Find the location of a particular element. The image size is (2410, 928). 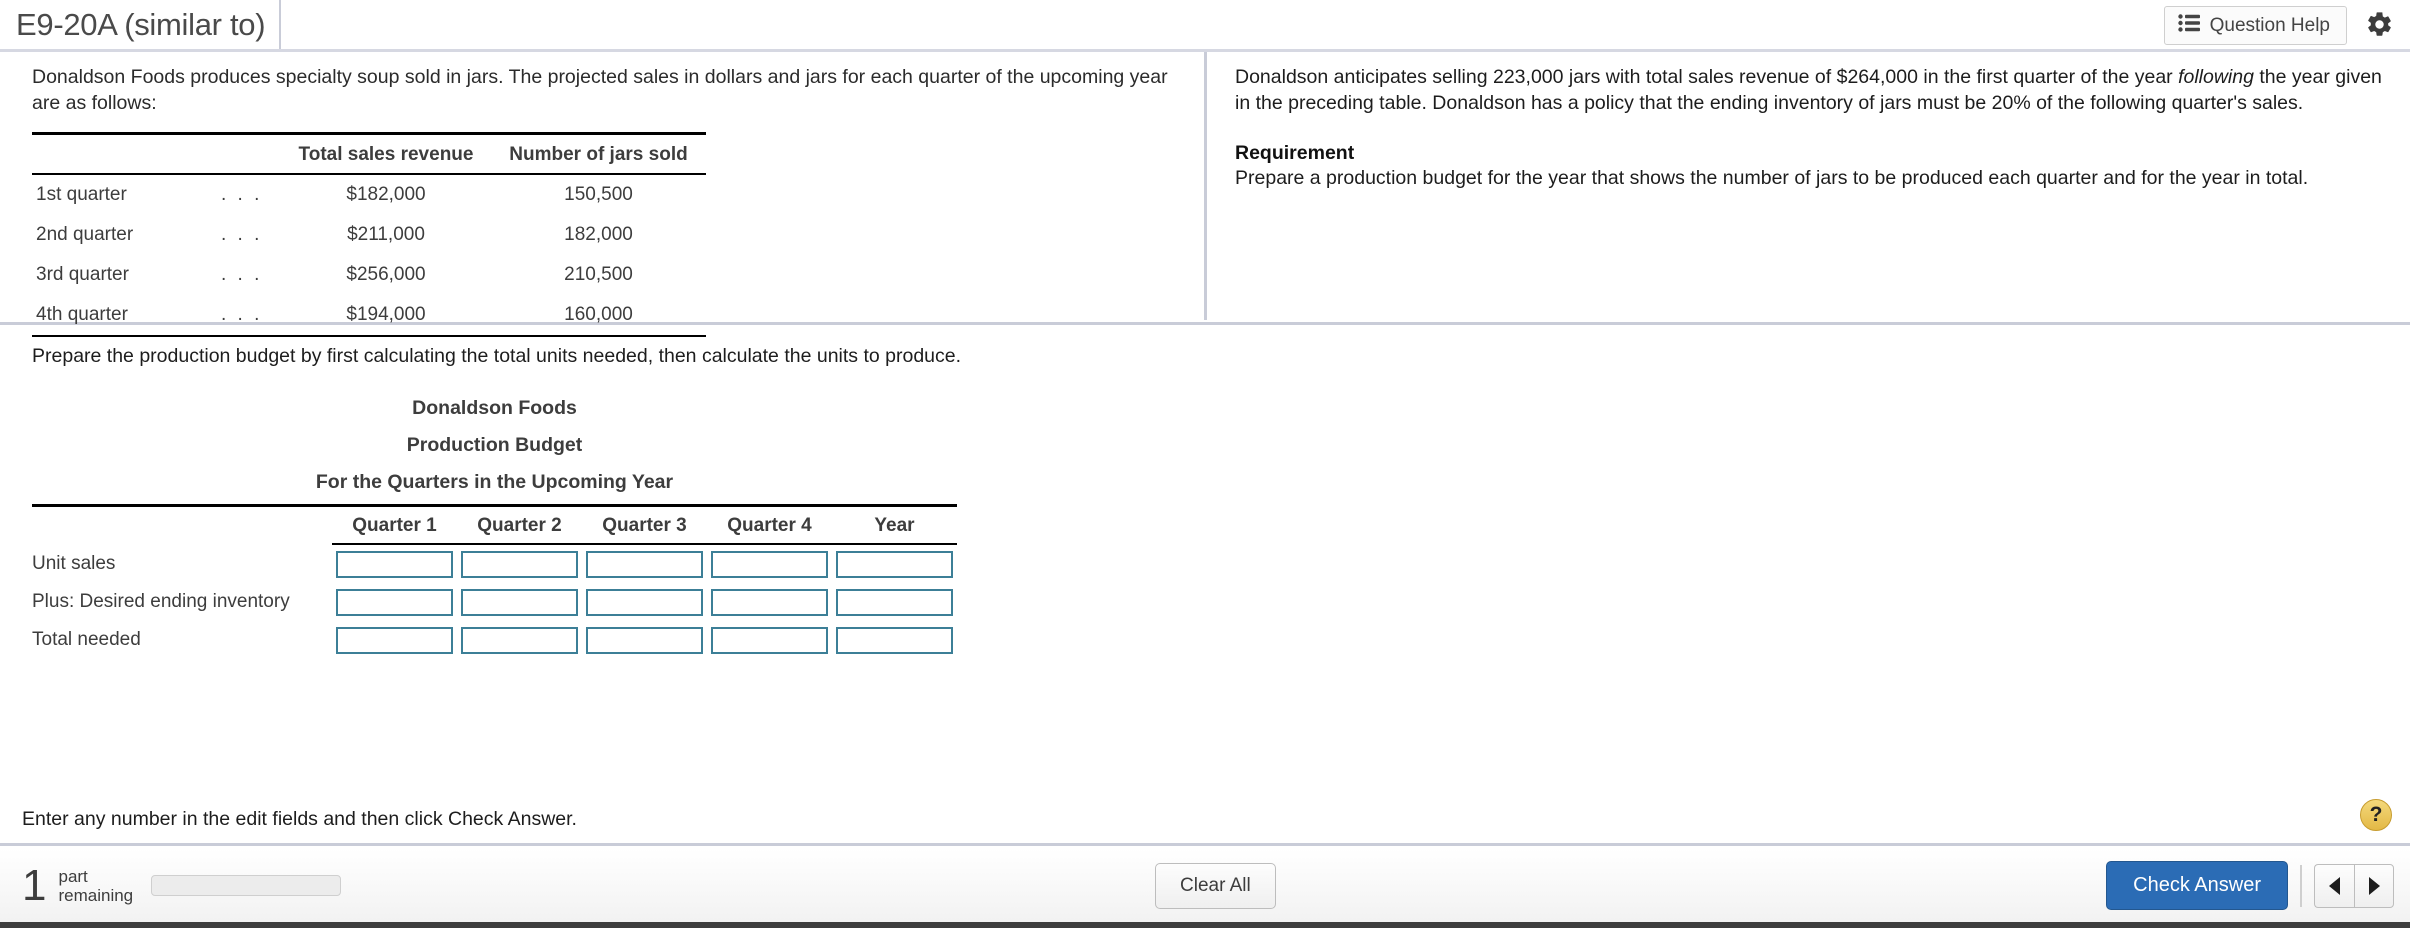

row-revenue: $211,000 is located at coordinates (386, 234).